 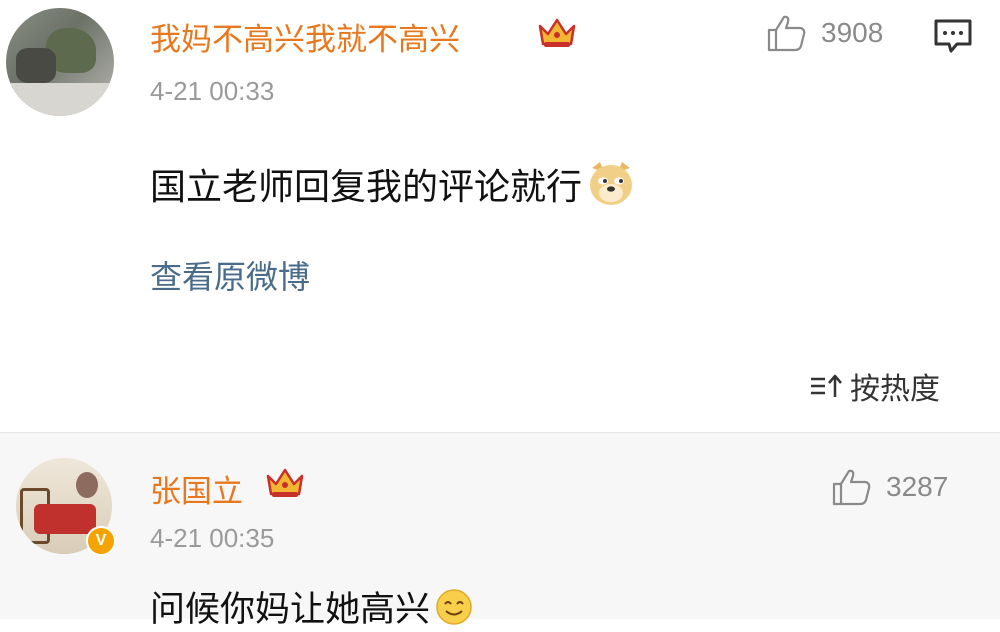 I want to click on avatar-bg-plant, so click(x=87, y=485).